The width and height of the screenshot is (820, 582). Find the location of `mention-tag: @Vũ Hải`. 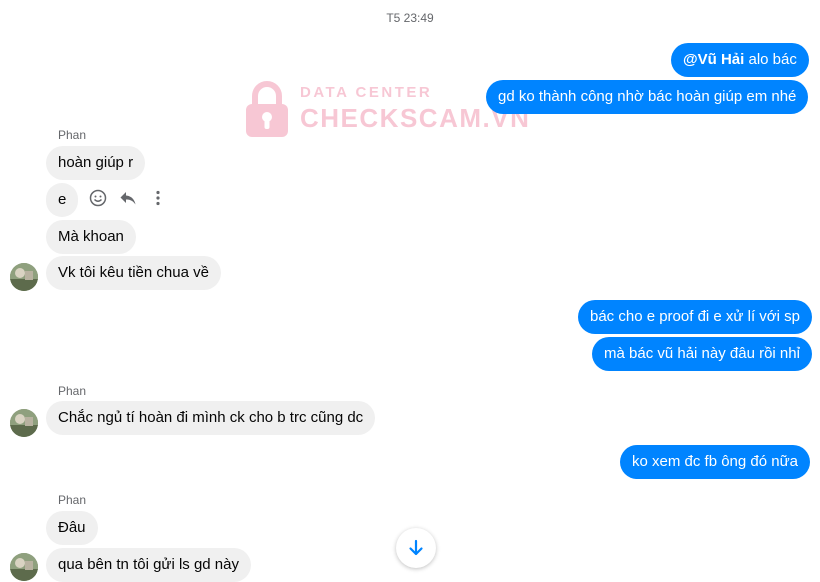

mention-tag: @Vũ Hải is located at coordinates (713, 59).